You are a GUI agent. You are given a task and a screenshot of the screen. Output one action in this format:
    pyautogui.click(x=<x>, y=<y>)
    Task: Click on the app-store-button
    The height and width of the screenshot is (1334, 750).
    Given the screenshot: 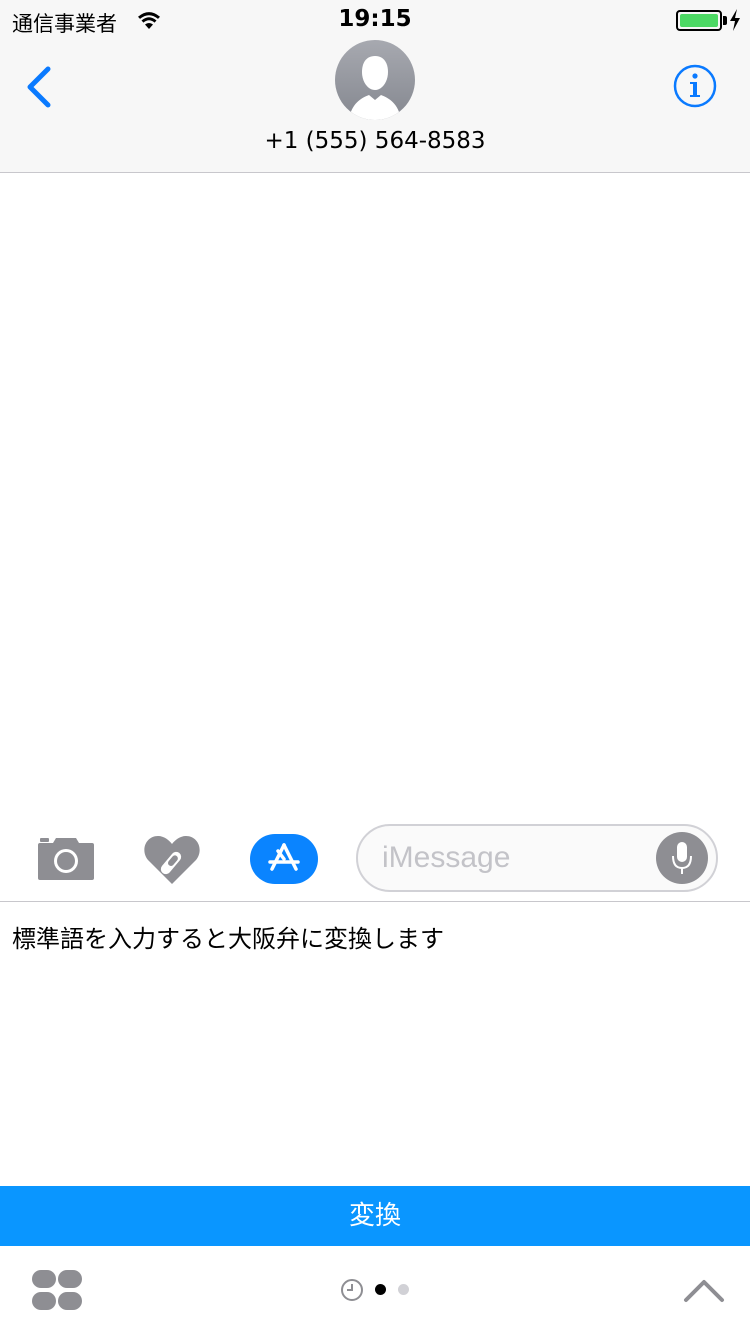 What is the action you would take?
    pyautogui.click(x=284, y=859)
    